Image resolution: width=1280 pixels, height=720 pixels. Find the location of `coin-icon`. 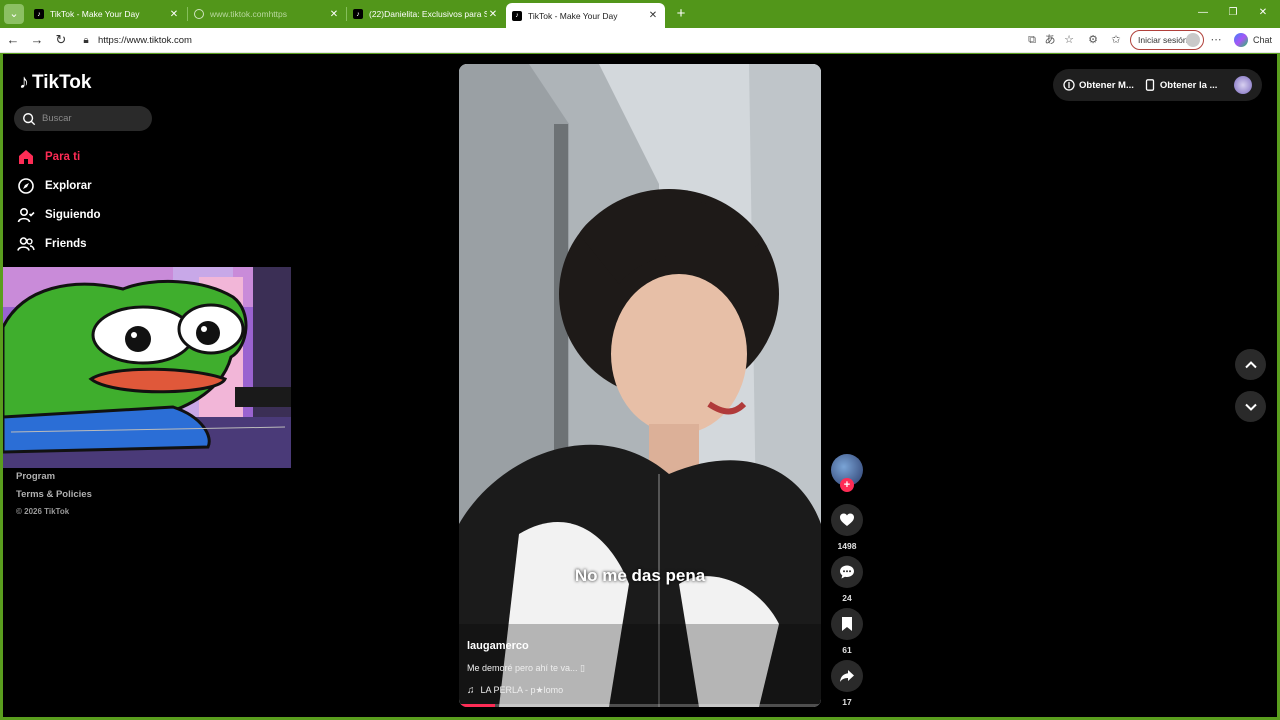

coin-icon is located at coordinates (1069, 85).